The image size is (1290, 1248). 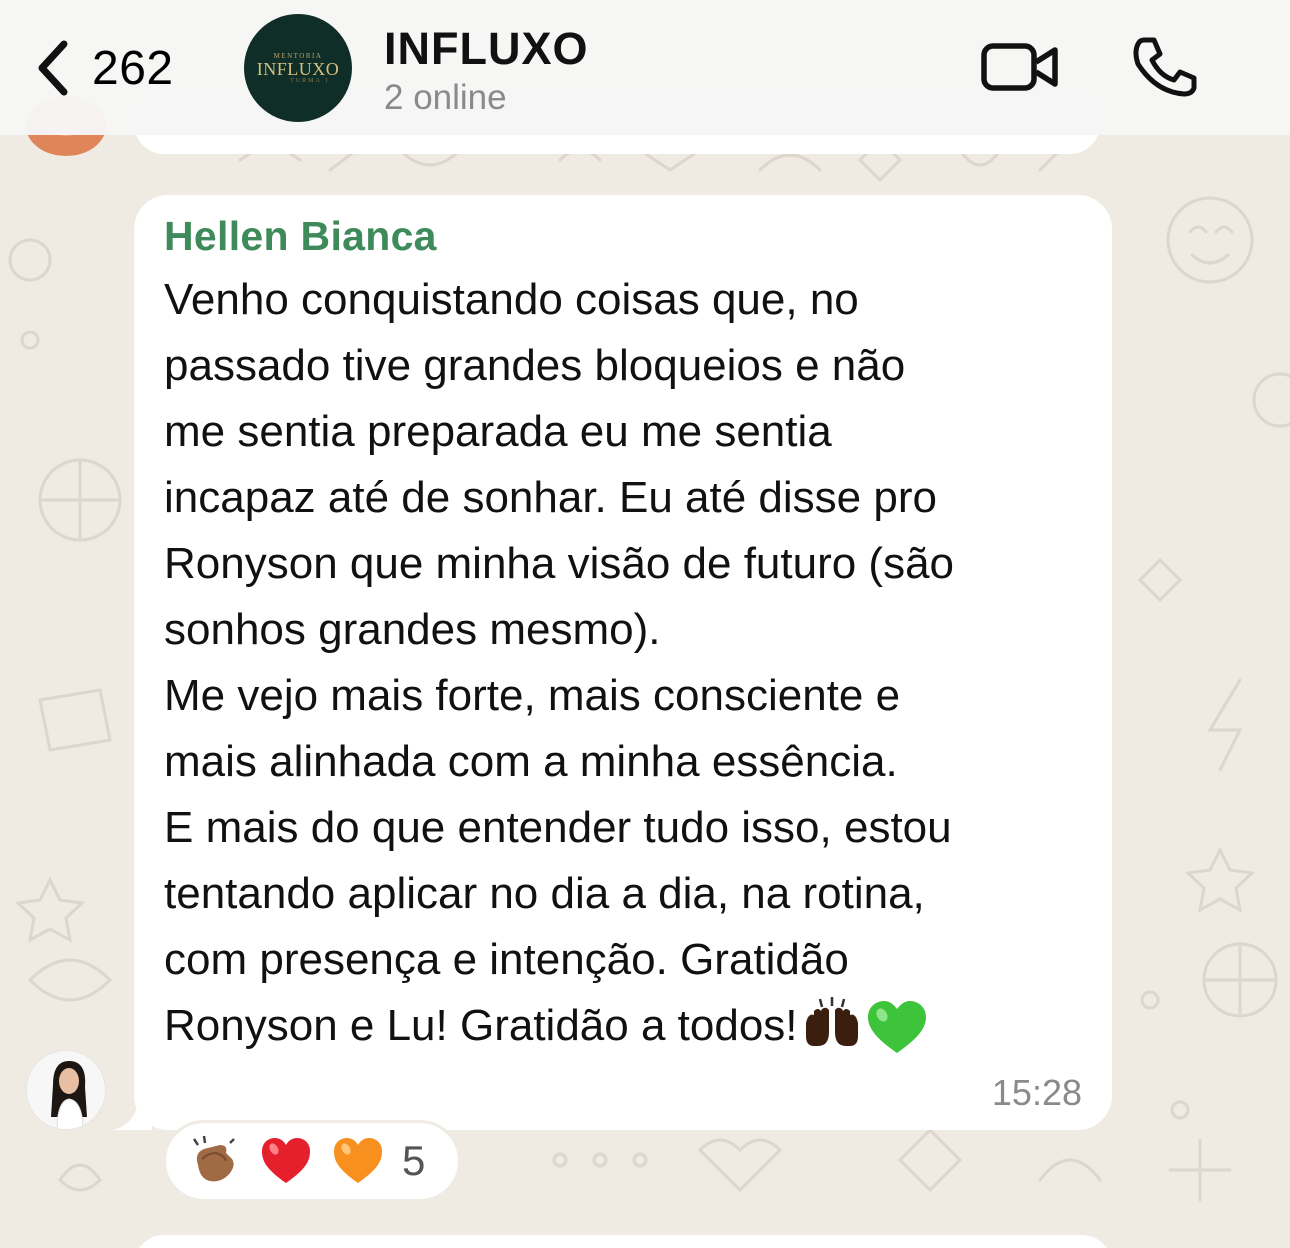 I want to click on reactions-bar: 5, so click(x=312, y=1161).